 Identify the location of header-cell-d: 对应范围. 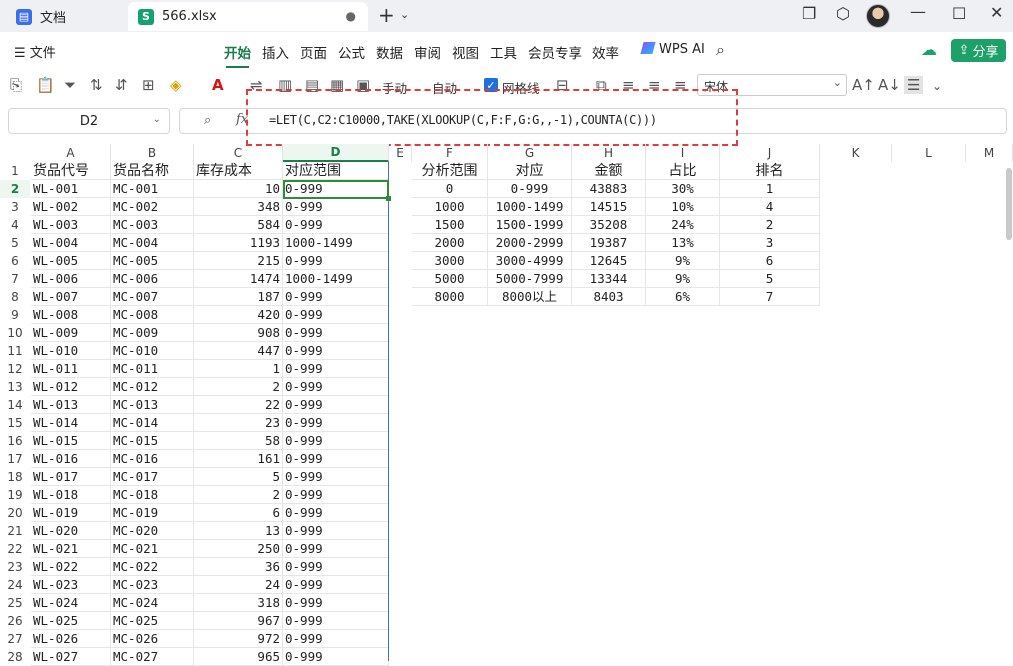
(336, 171).